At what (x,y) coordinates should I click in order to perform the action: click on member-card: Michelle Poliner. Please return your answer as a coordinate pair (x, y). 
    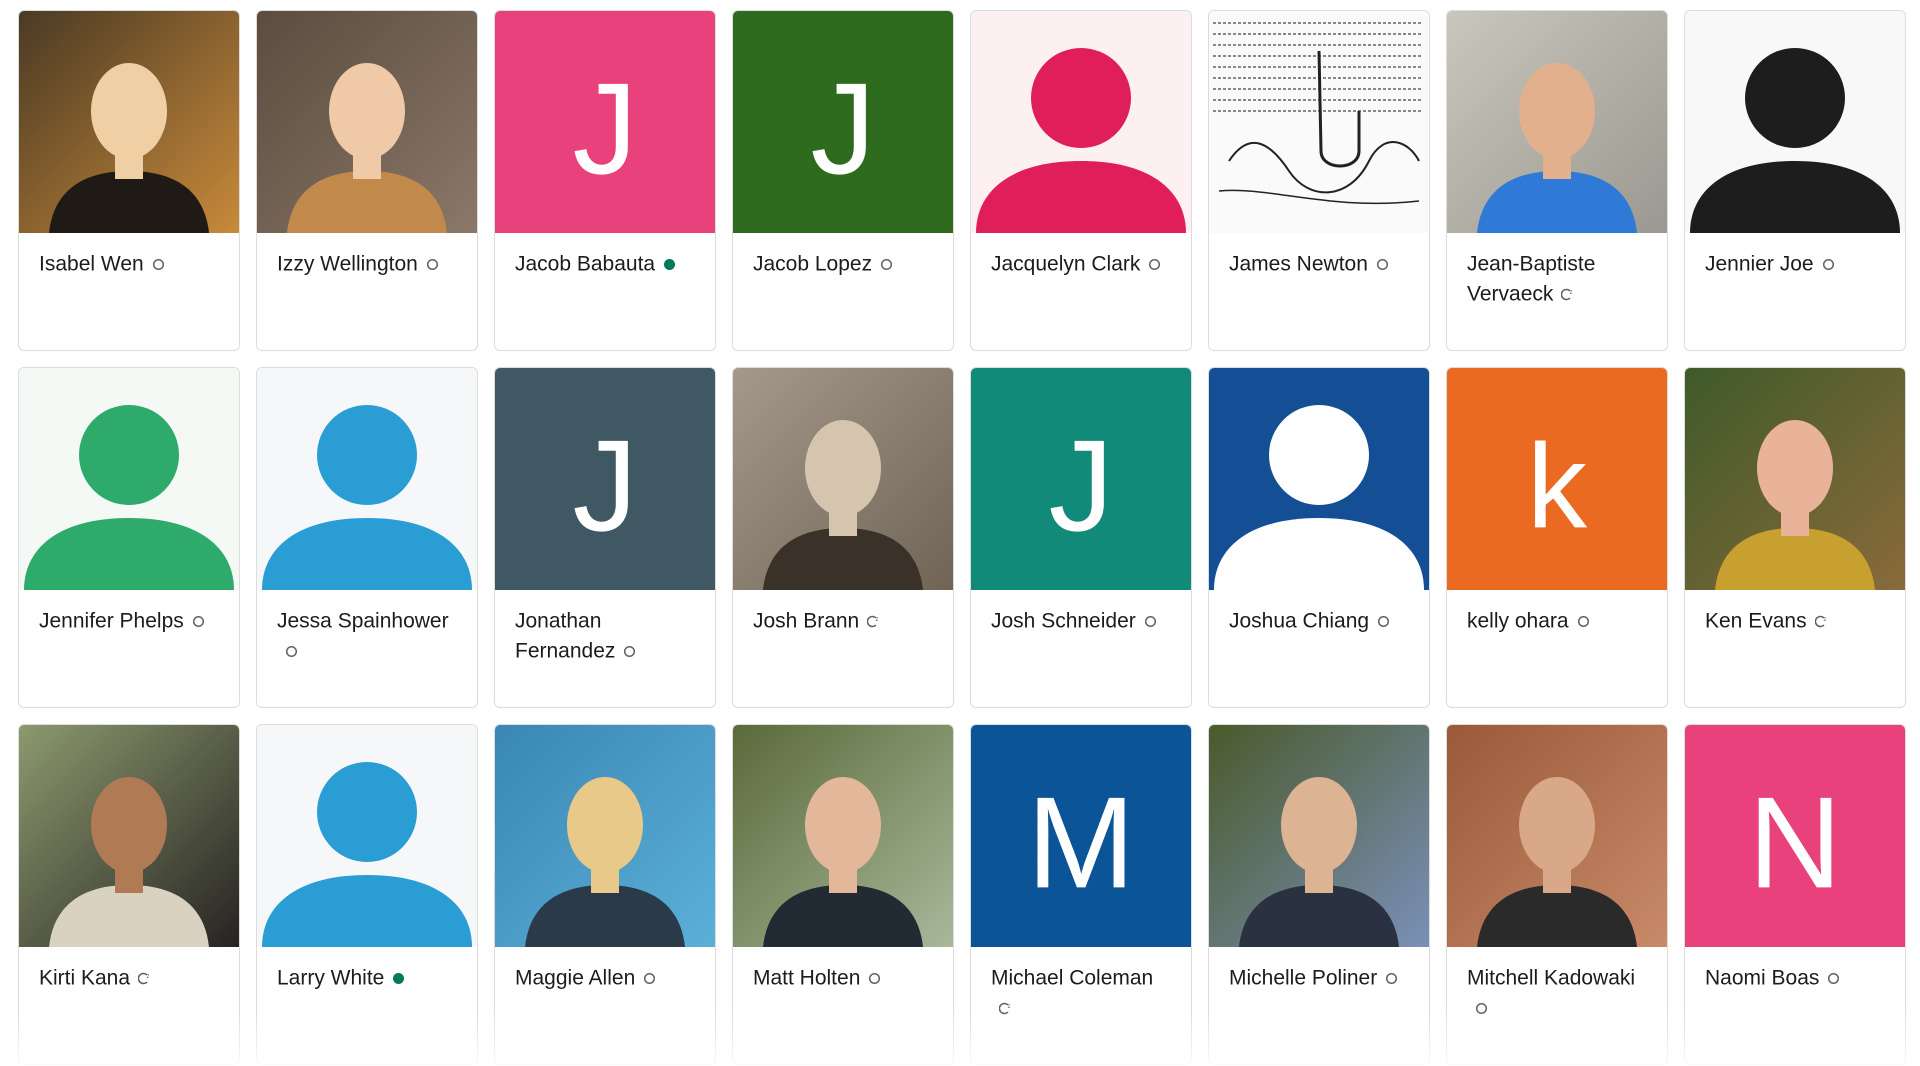
    Looking at the image, I should click on (1319, 894).